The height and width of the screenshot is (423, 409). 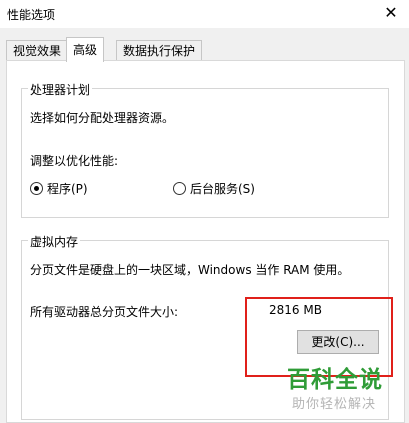 I want to click on virtual-memory-description: 分页文件是硬盘上的一块区域，Windows 当作 RAM 使用。, so click(x=190, y=270).